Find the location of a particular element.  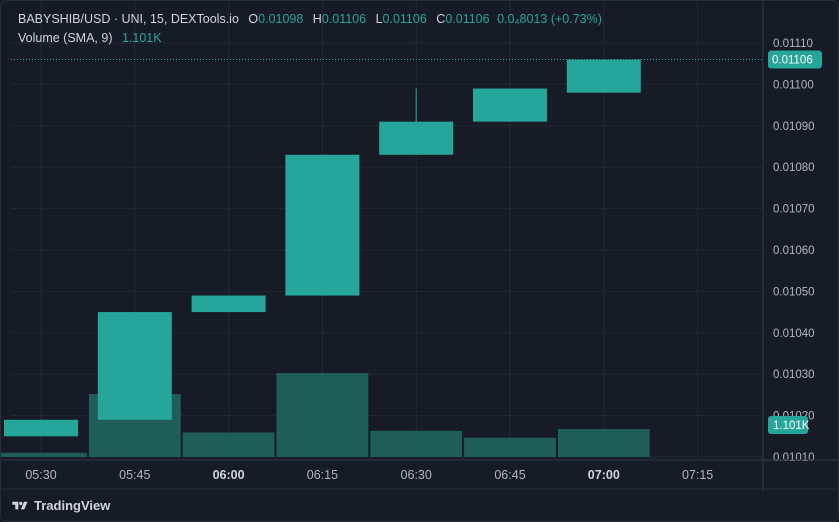

y-tick-label: 0.01080 is located at coordinates (794, 168).